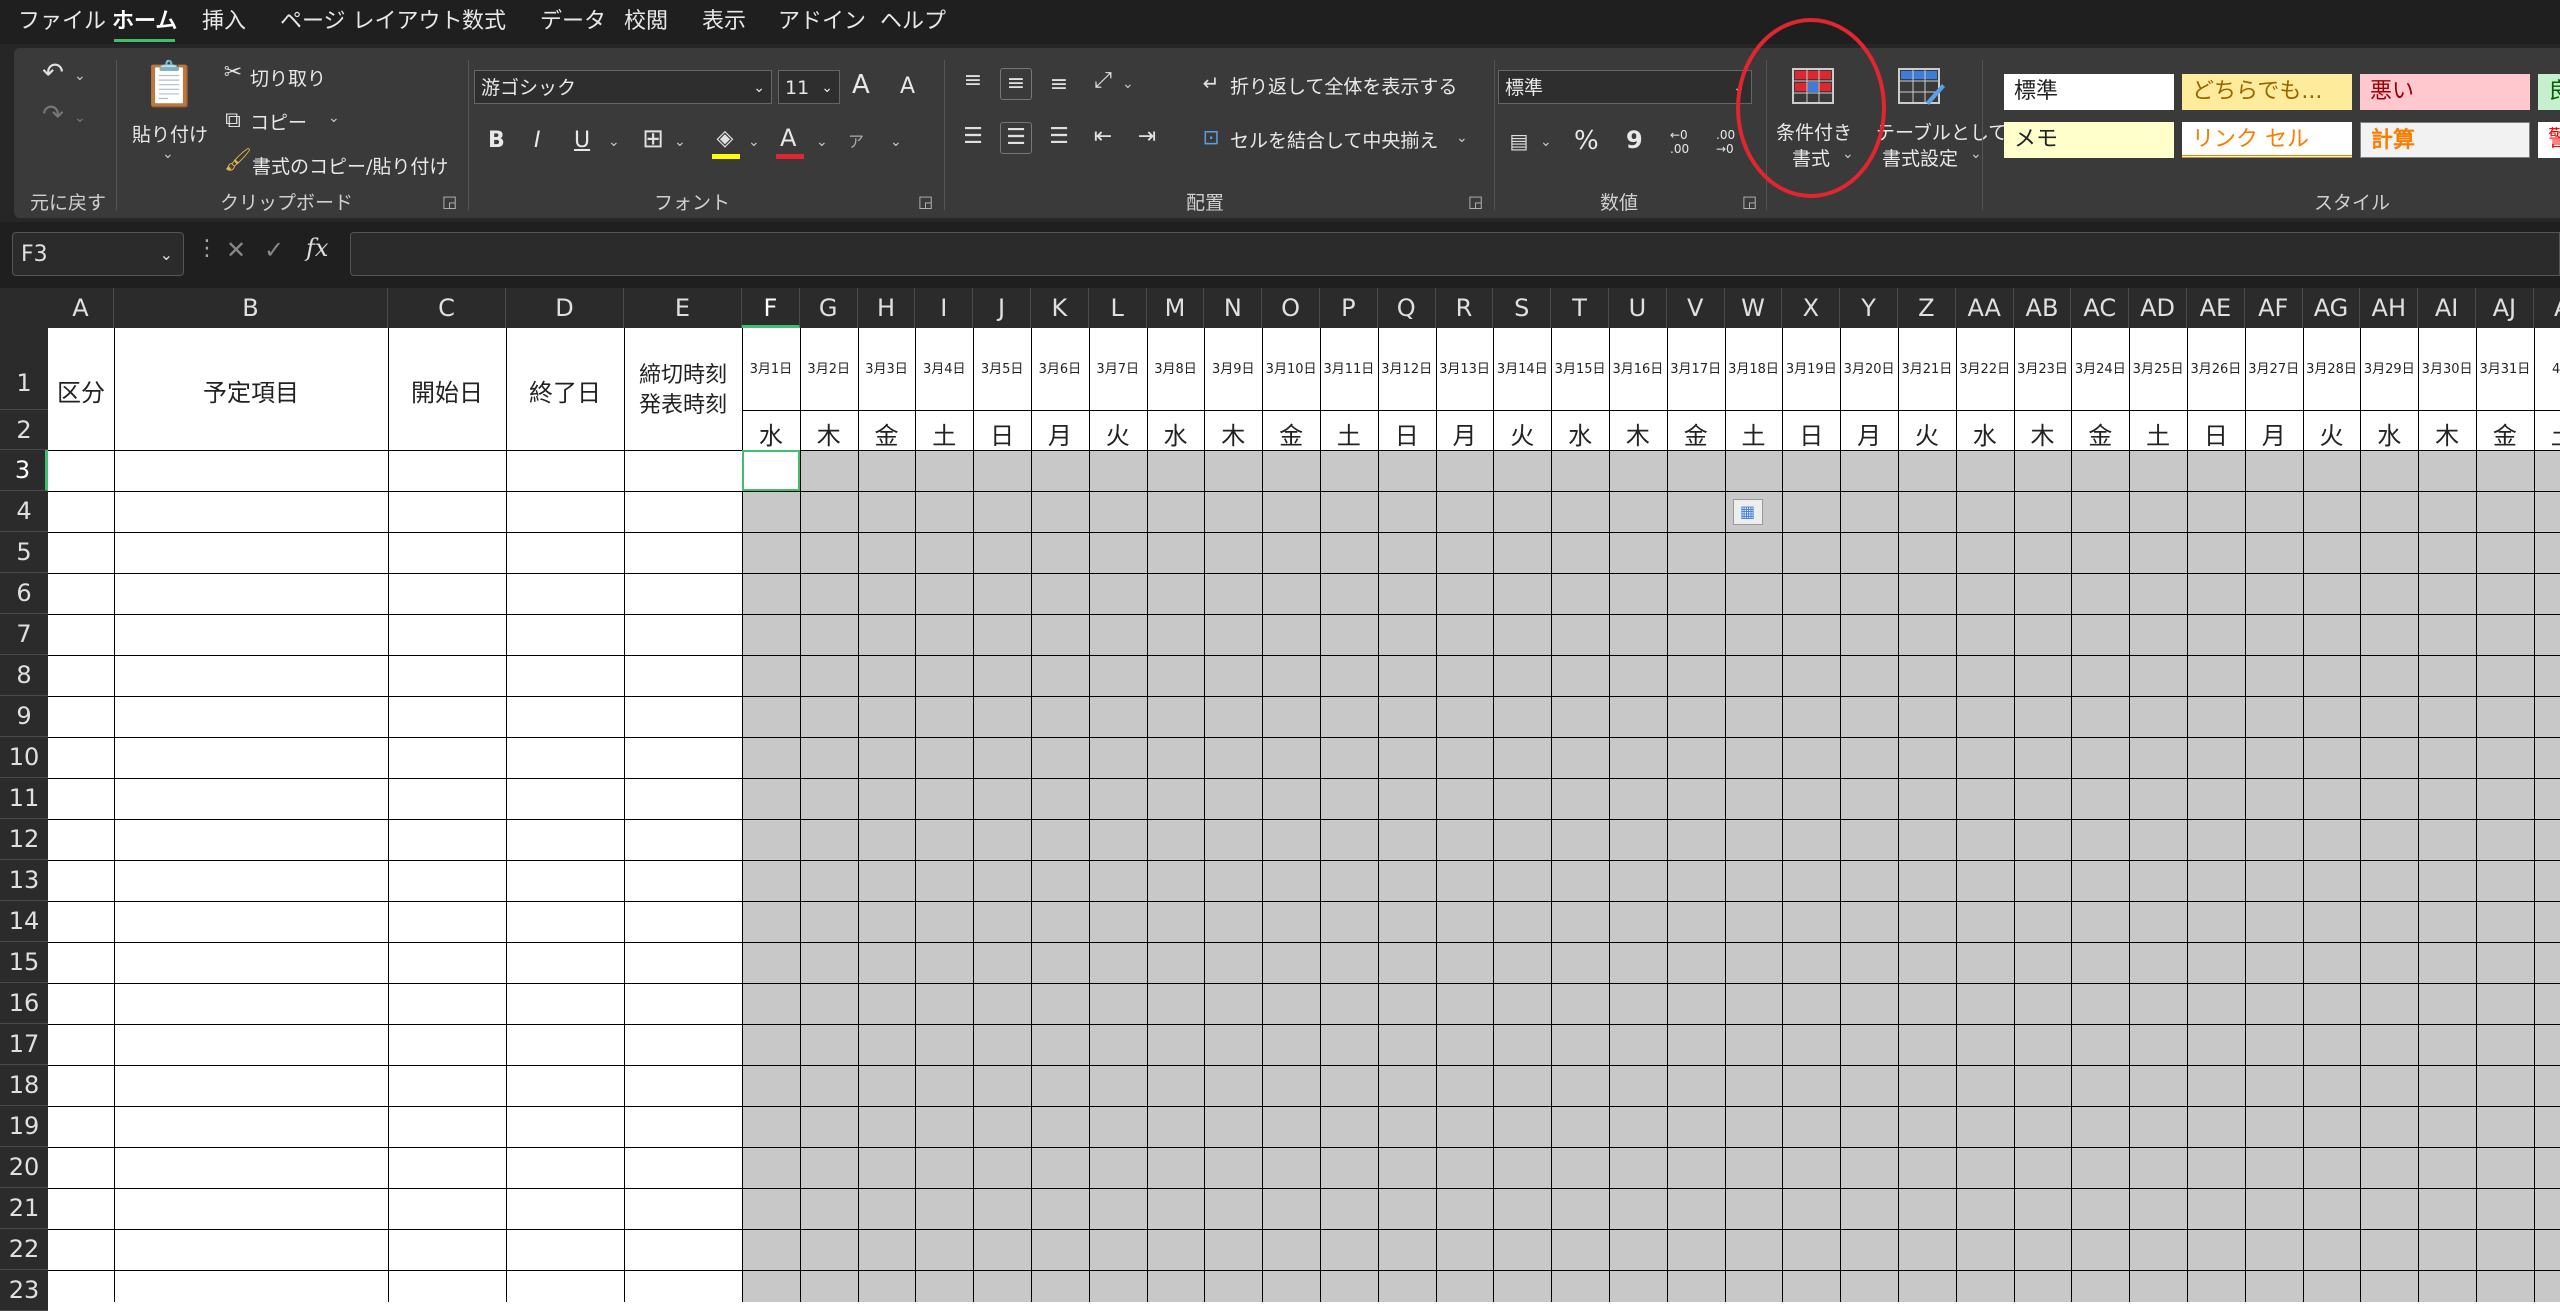  Describe the element at coordinates (80, 118) in the screenshot. I see `redo-dropdown-icon: ⌄` at that location.